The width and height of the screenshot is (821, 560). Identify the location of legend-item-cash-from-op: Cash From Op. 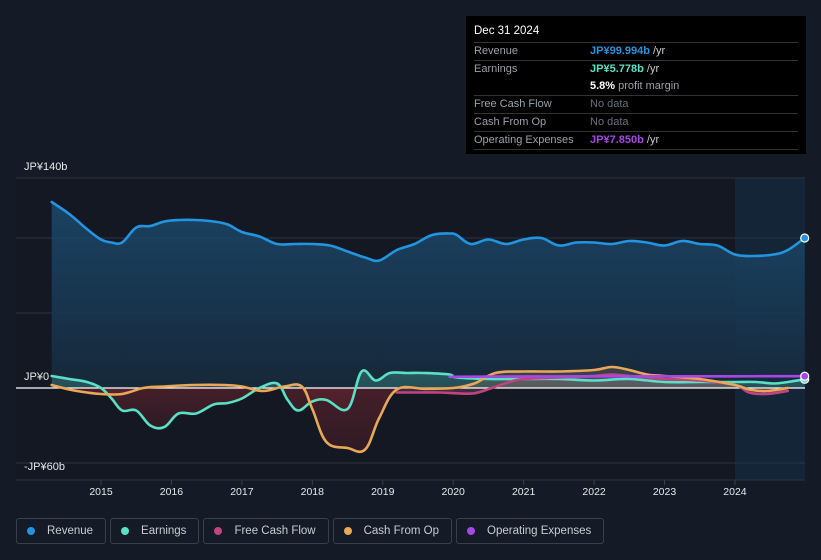
(392, 531).